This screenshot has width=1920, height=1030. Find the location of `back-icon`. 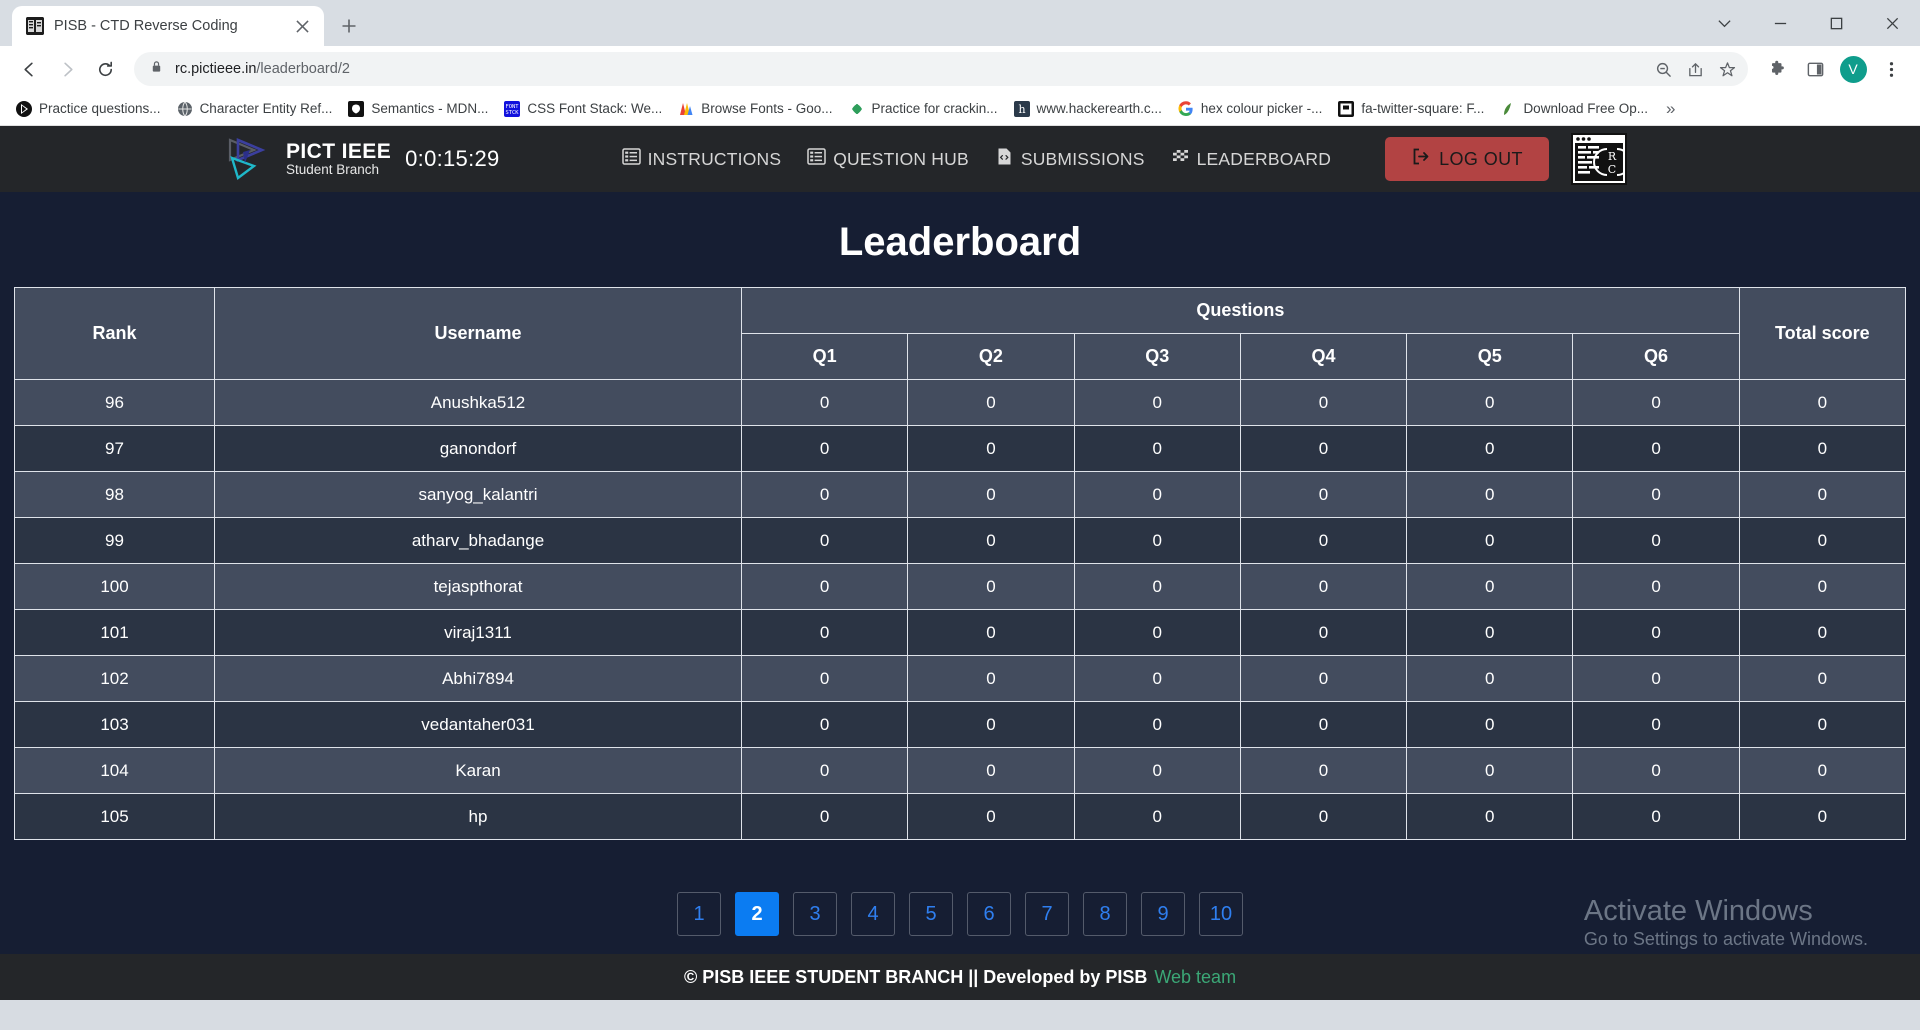

back-icon is located at coordinates (29, 69).